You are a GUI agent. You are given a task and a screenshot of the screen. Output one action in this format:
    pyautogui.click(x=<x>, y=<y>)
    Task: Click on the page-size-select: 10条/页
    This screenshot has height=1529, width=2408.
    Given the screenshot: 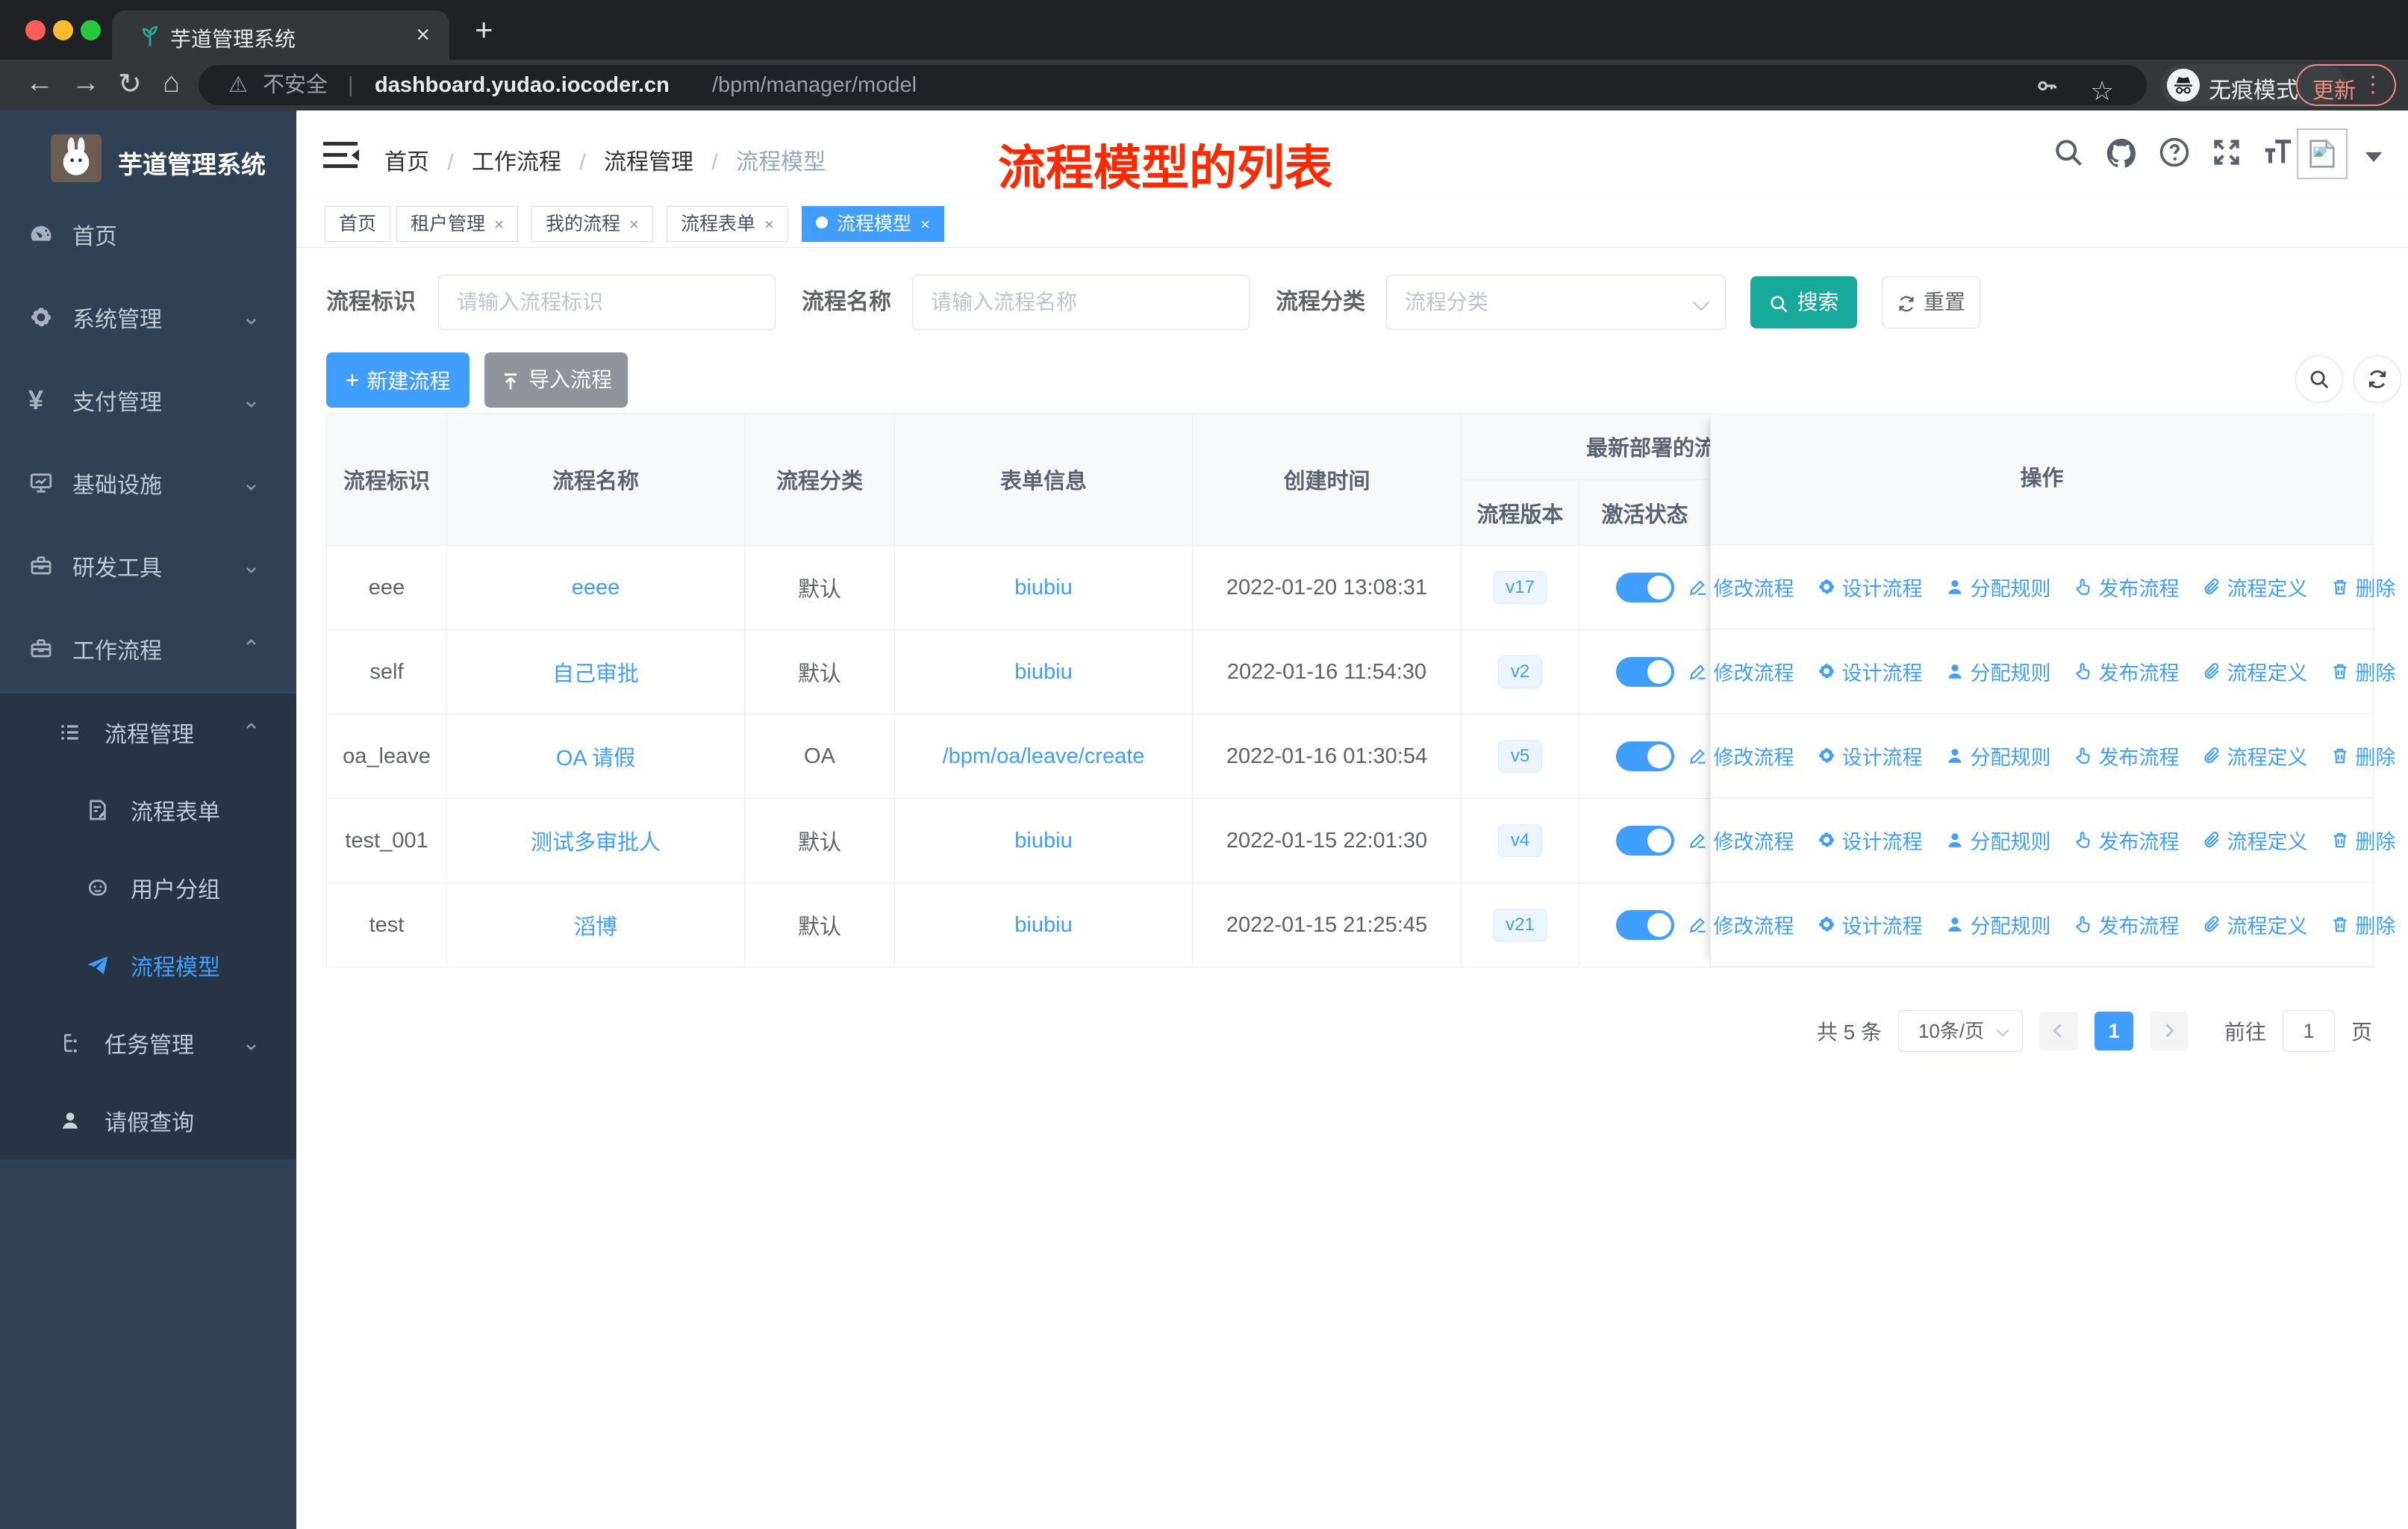 What is the action you would take?
    pyautogui.click(x=1960, y=1031)
    